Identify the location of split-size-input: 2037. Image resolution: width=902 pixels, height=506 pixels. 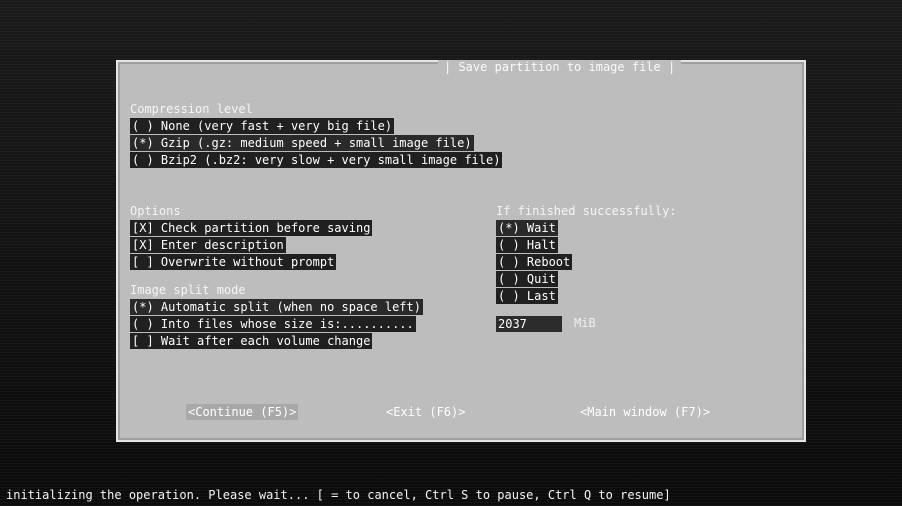
(529, 324).